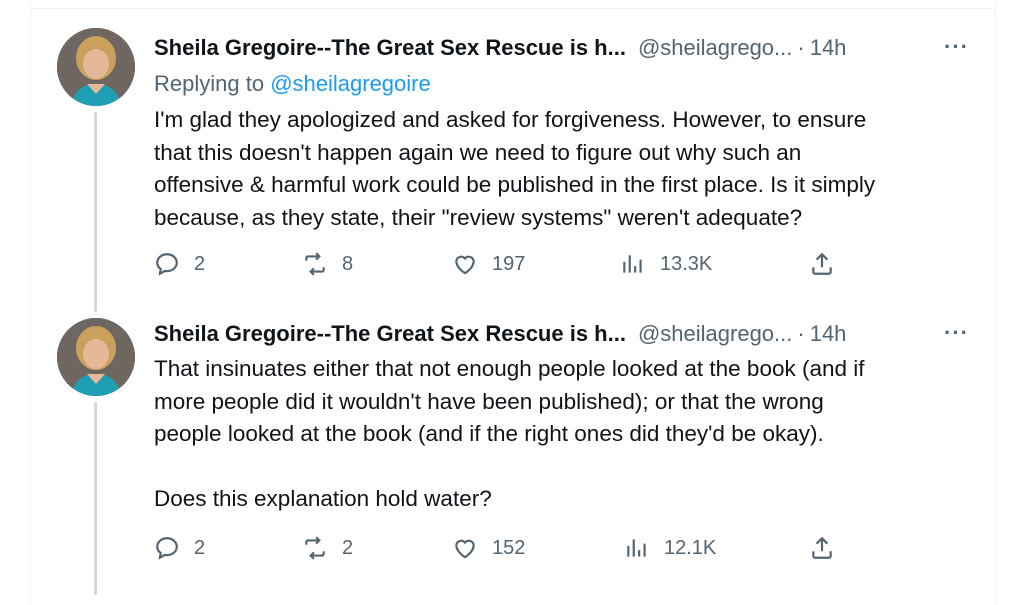  What do you see at coordinates (327, 264) in the screenshot?
I see `retweet-button: 8` at bounding box center [327, 264].